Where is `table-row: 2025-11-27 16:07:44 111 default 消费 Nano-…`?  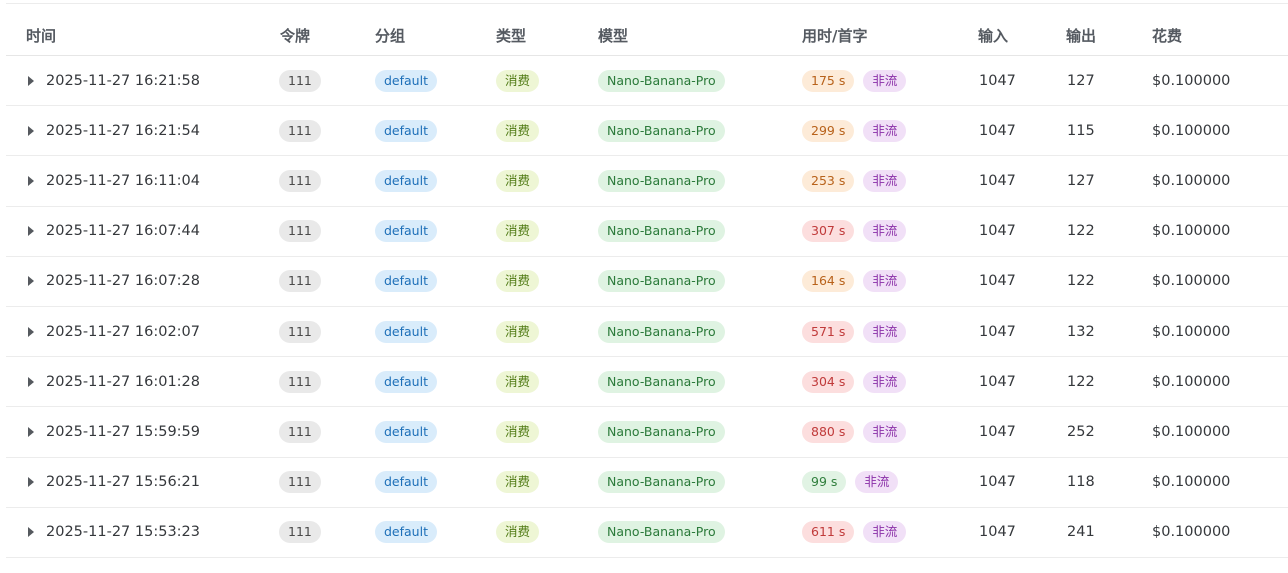 table-row: 2025-11-27 16:07:44 111 default 消费 Nano-… is located at coordinates (647, 232).